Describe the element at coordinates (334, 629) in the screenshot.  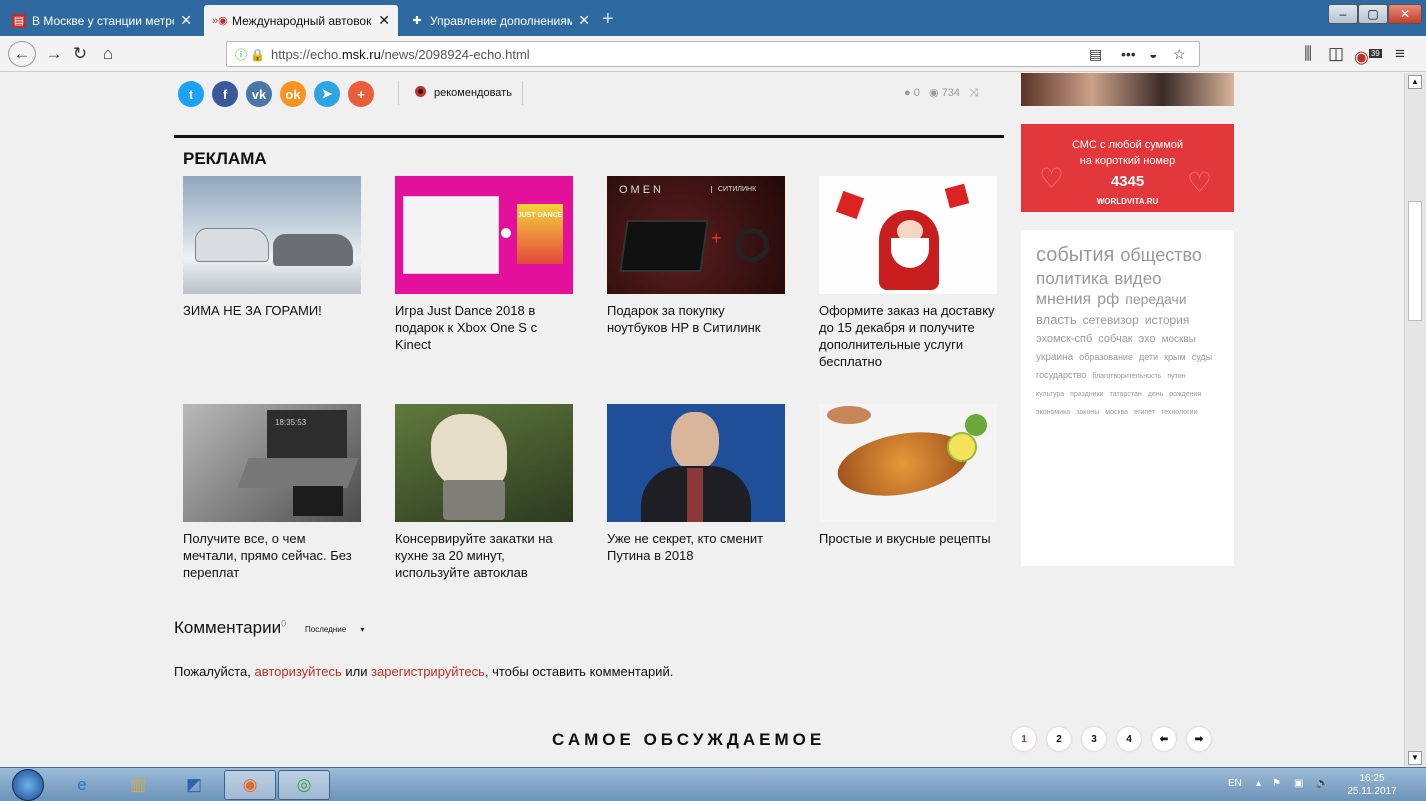
I see `comments-sort-select: Последние ▾` at that location.